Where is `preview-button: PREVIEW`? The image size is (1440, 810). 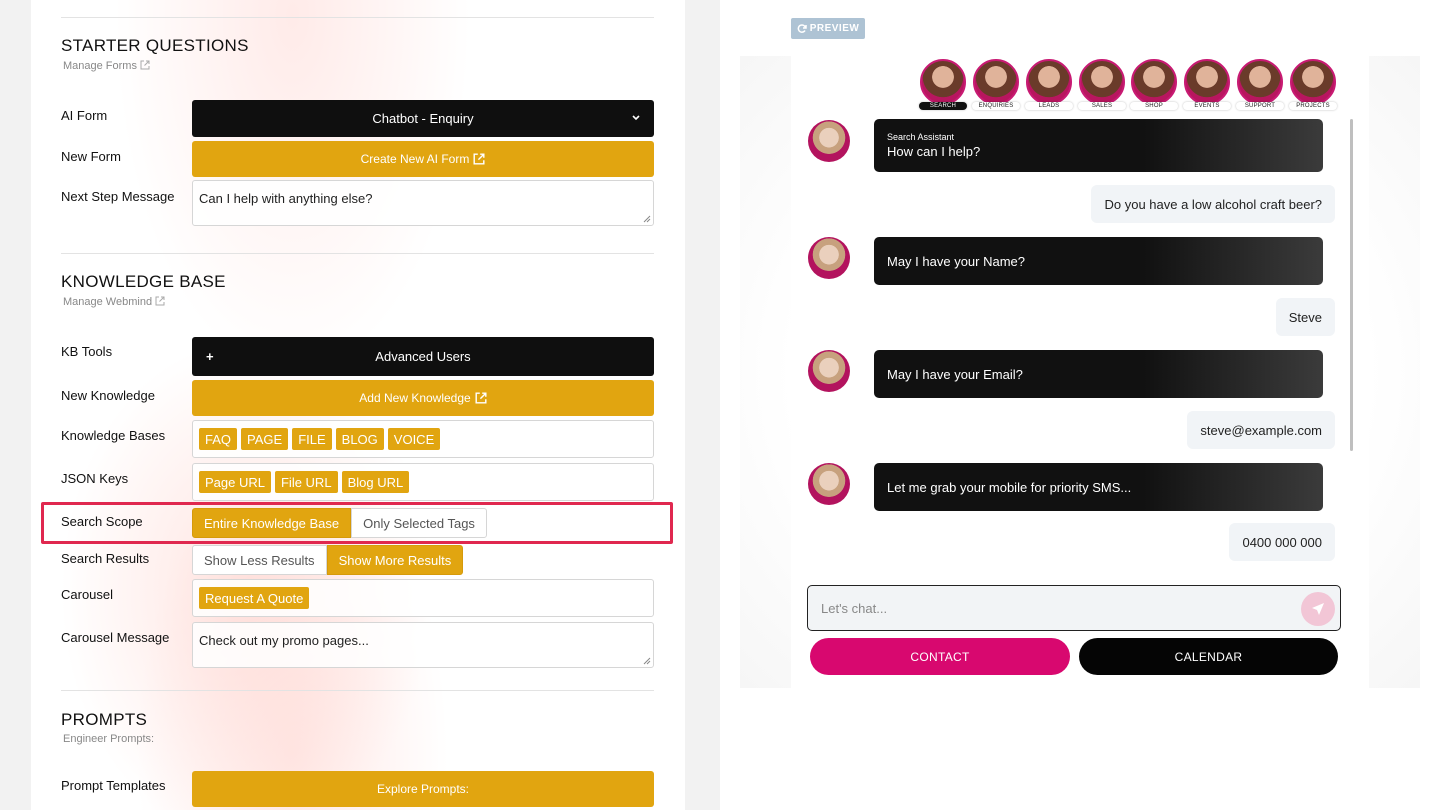 preview-button: PREVIEW is located at coordinates (828, 28).